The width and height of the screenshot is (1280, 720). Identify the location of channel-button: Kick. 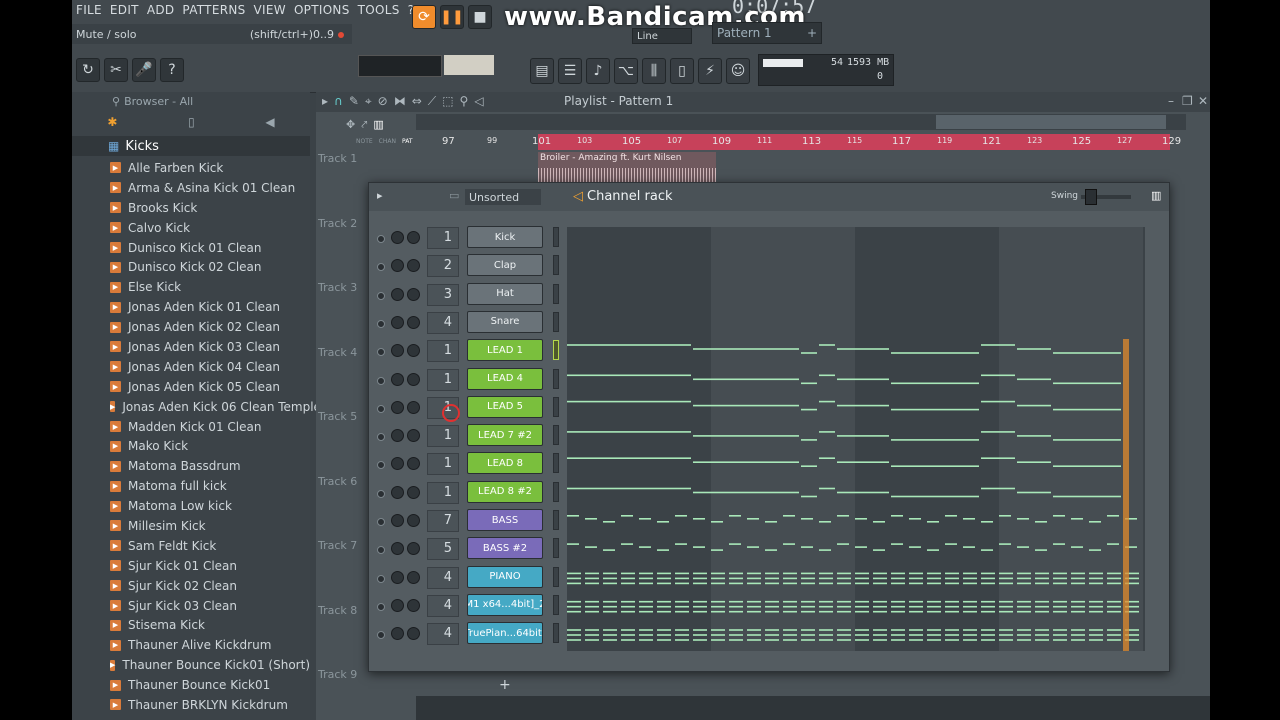
(505, 237).